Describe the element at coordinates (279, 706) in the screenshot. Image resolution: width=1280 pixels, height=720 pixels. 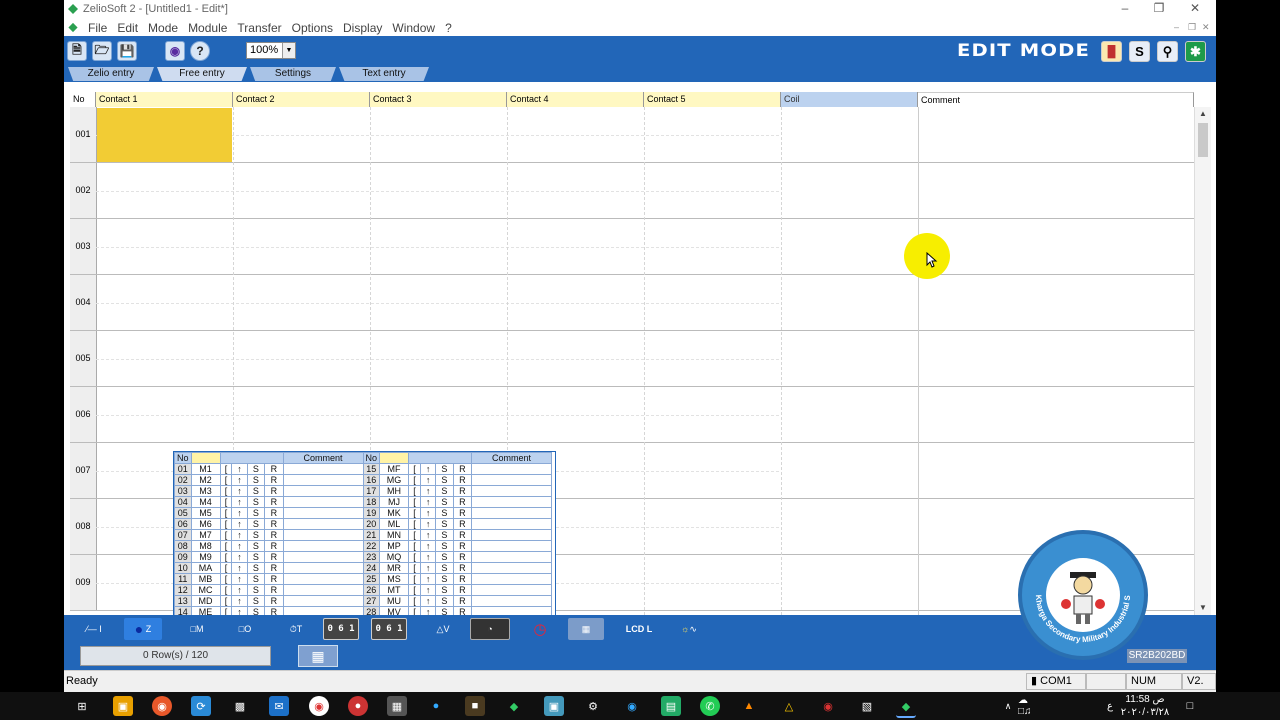
I see `mail-icon: ✉` at that location.